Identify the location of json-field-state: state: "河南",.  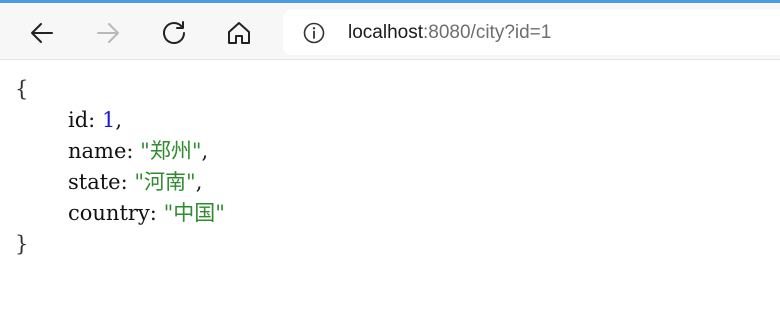
(135, 182).